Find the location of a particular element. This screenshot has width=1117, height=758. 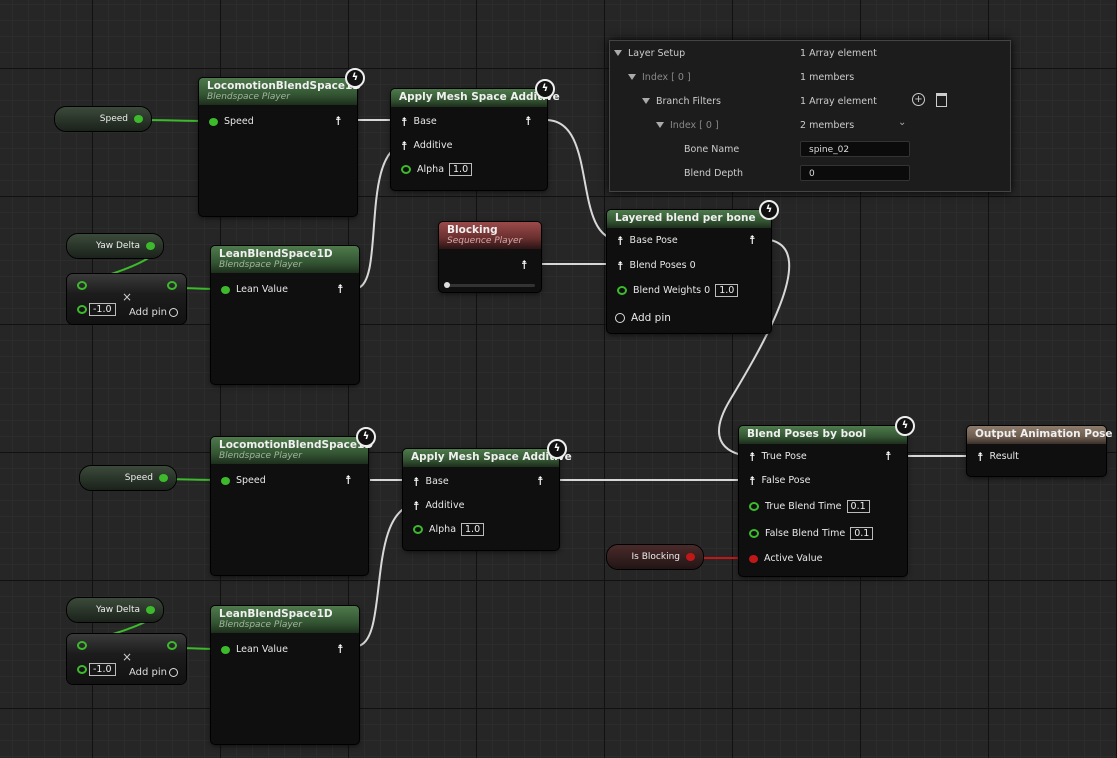

branch-filters-value: 1 Array element is located at coordinates (838, 101).